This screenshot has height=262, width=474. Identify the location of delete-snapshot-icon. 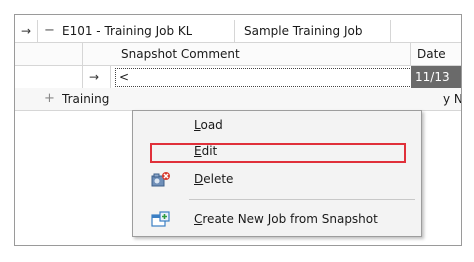
(160, 179).